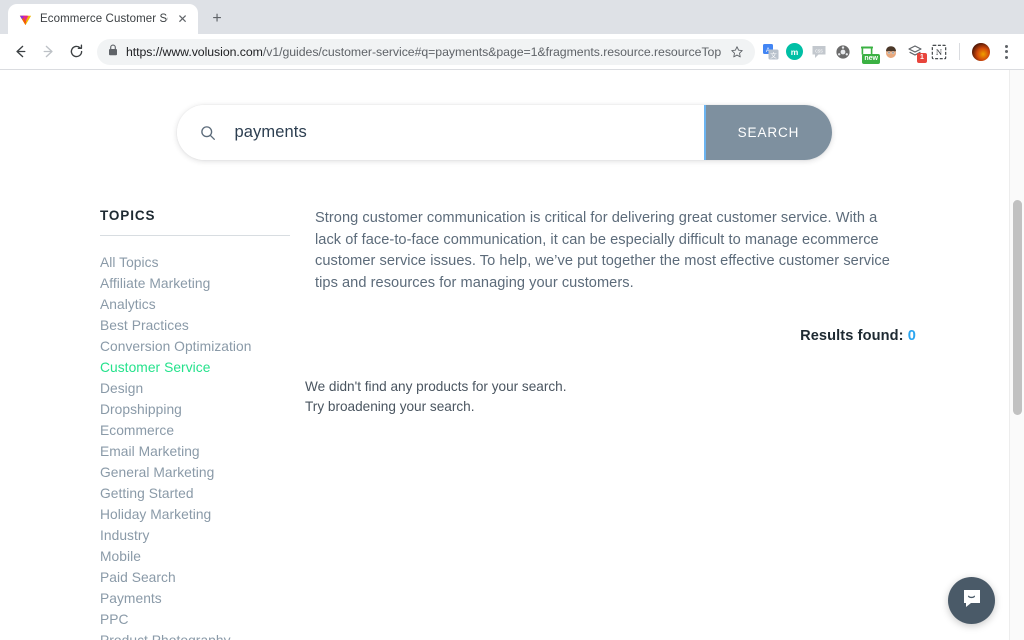 The image size is (1024, 640). I want to click on svg-text: 文, so click(773, 54).